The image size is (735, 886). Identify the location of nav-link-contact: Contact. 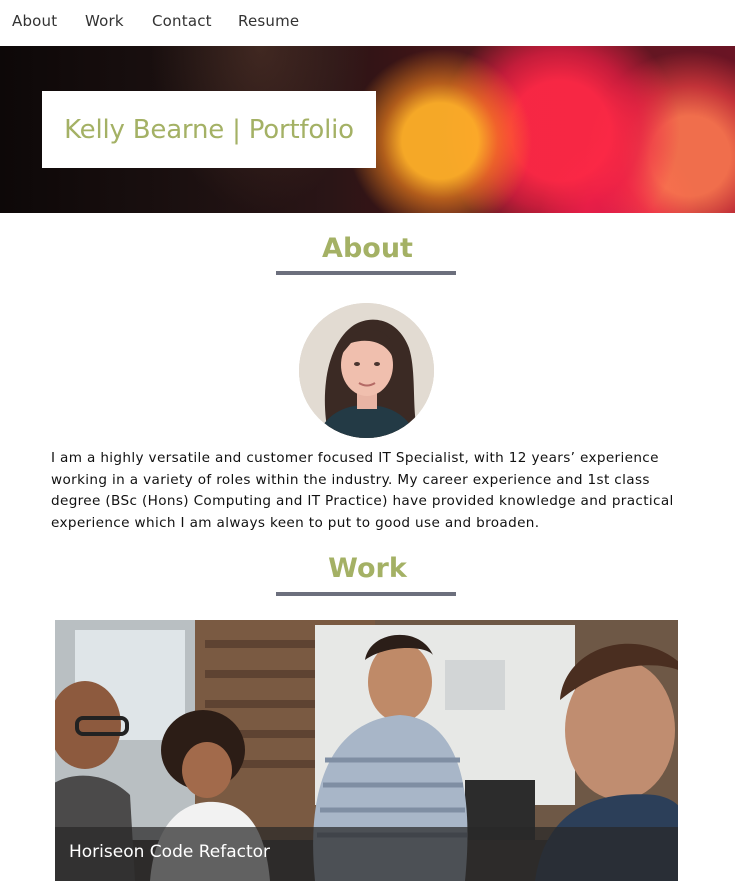
(182, 21).